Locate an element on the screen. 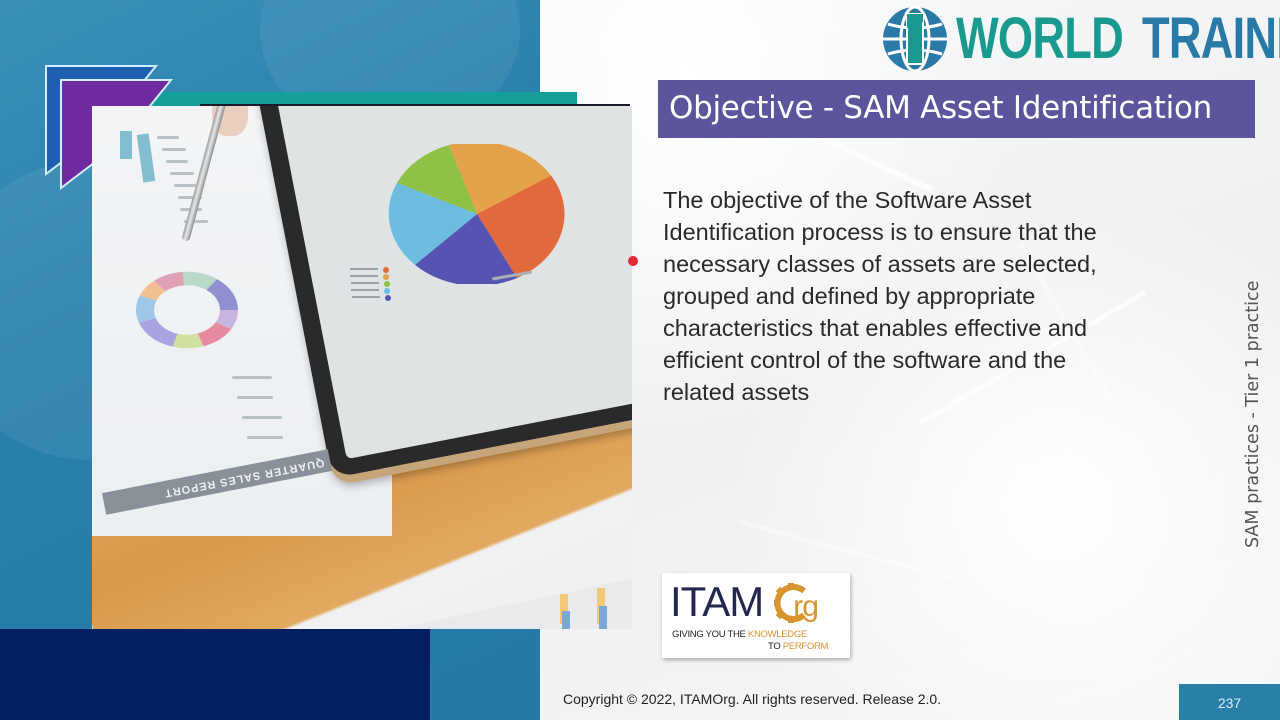 This screenshot has height=720, width=1280. report-donut-chart is located at coordinates (187, 310).